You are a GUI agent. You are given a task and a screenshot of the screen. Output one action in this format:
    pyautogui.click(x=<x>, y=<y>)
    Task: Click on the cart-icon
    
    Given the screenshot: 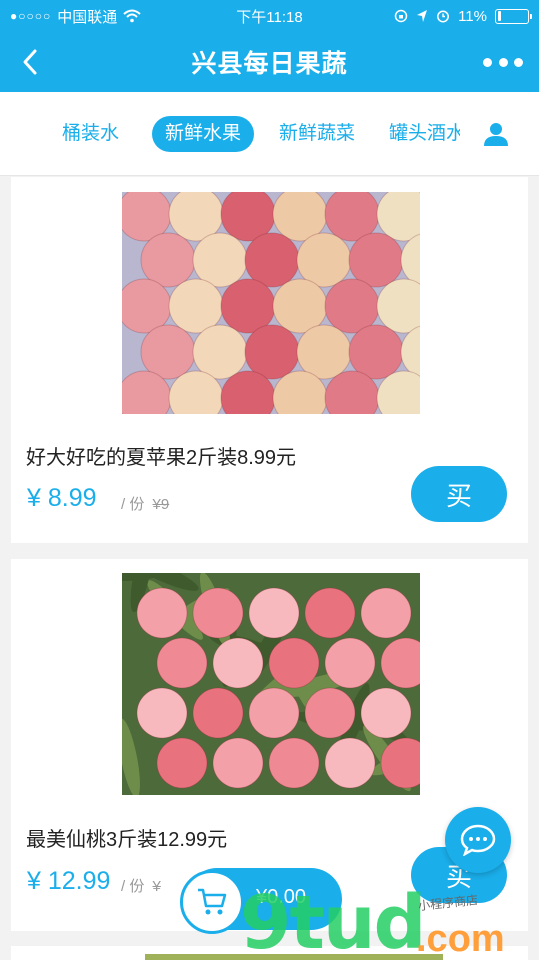 What is the action you would take?
    pyautogui.click(x=212, y=901)
    